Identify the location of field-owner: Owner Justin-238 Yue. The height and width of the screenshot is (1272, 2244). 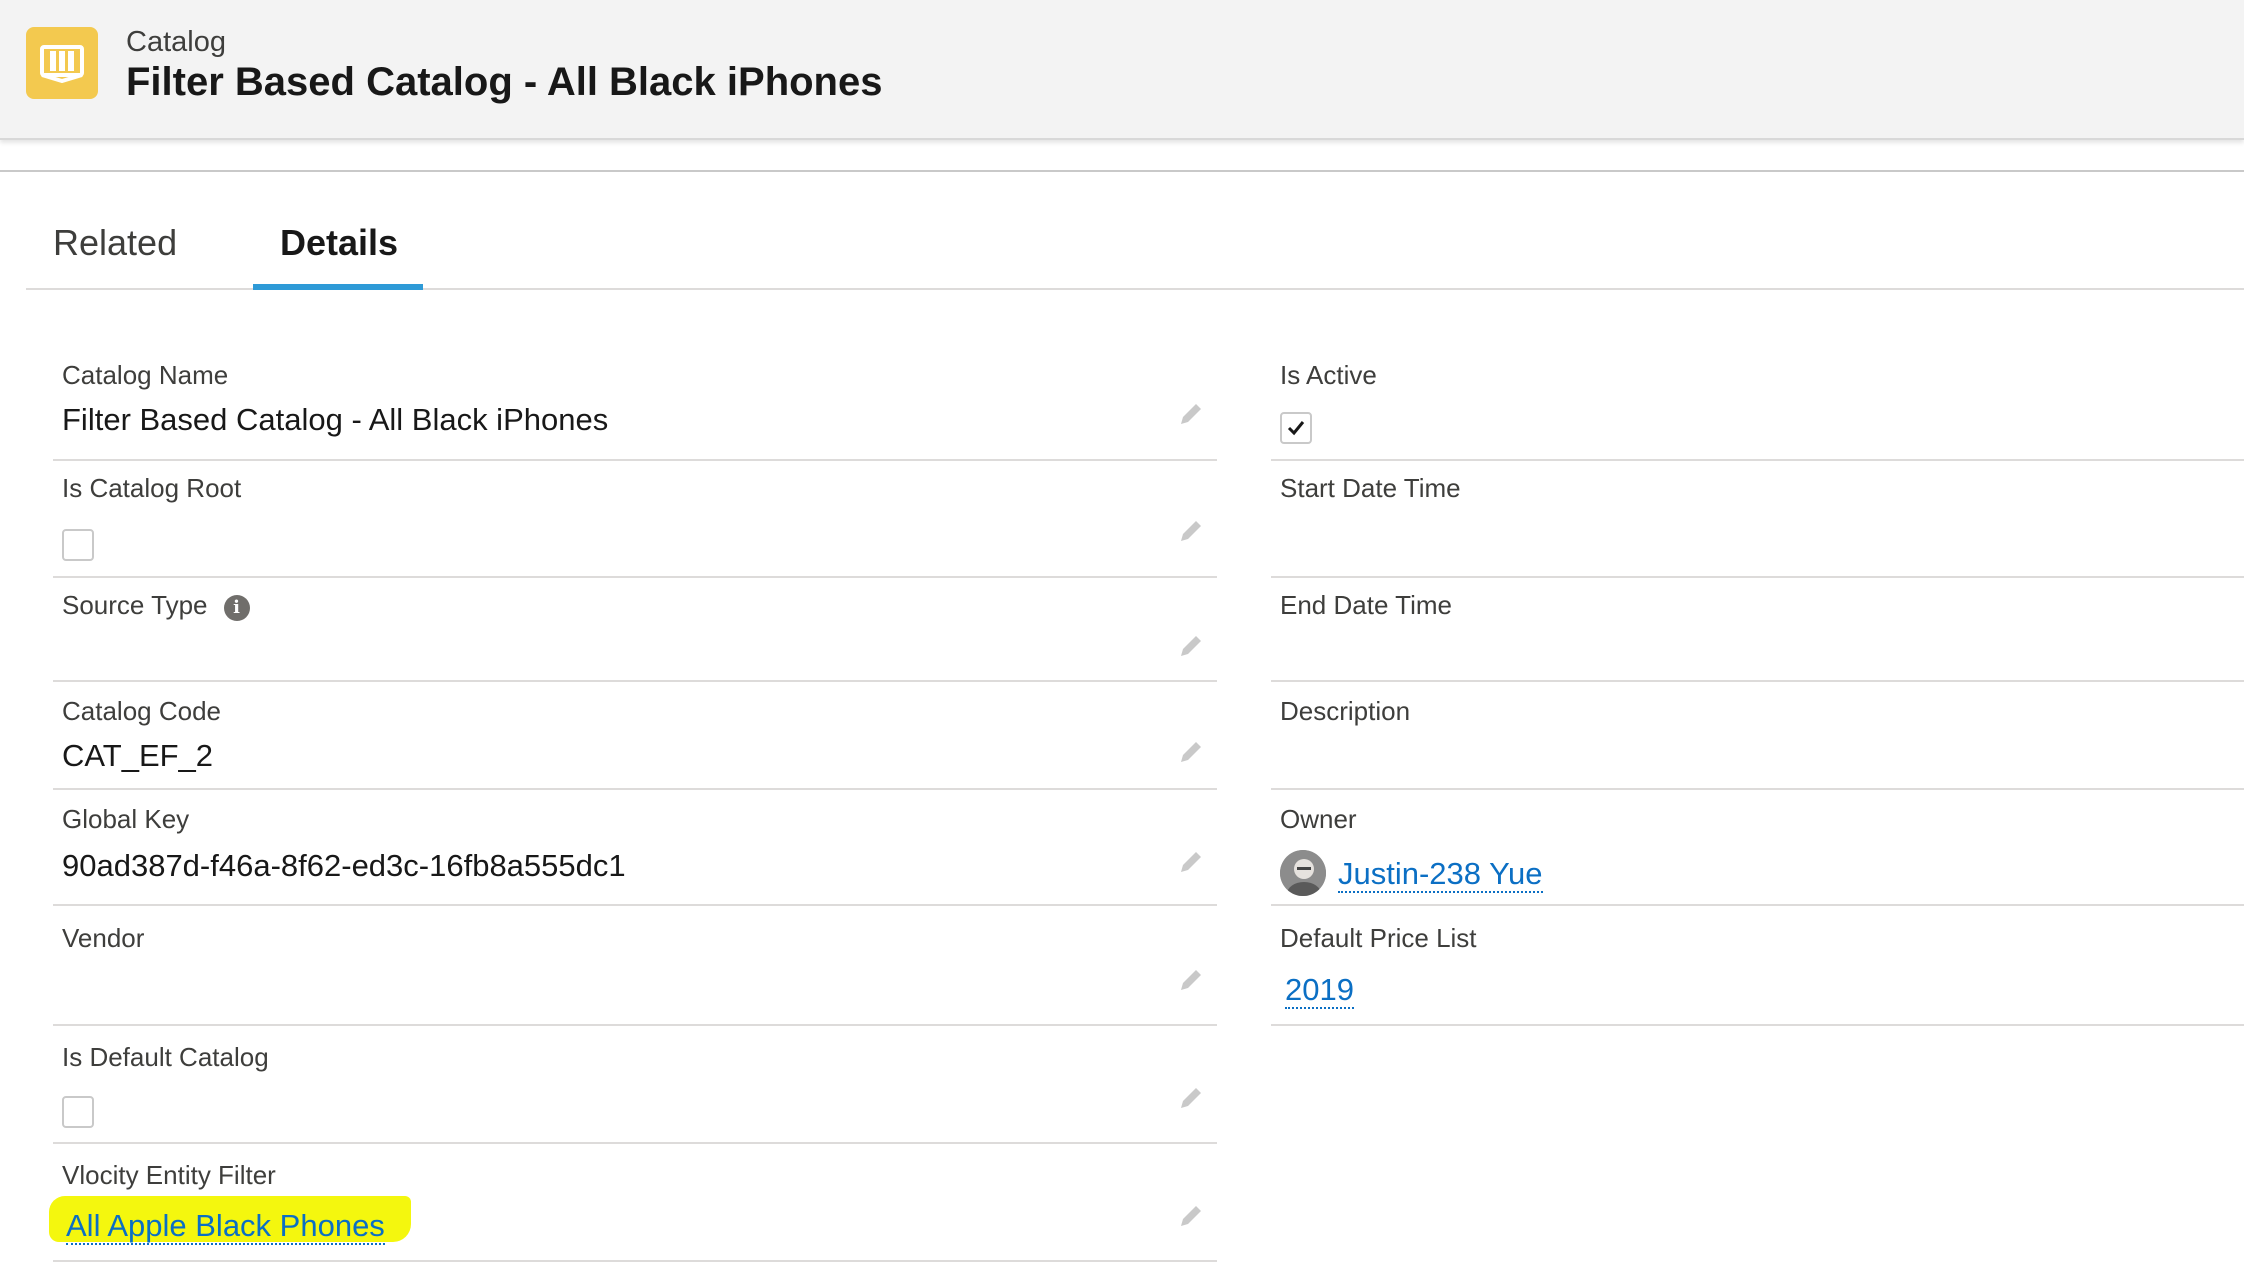
(1757, 848).